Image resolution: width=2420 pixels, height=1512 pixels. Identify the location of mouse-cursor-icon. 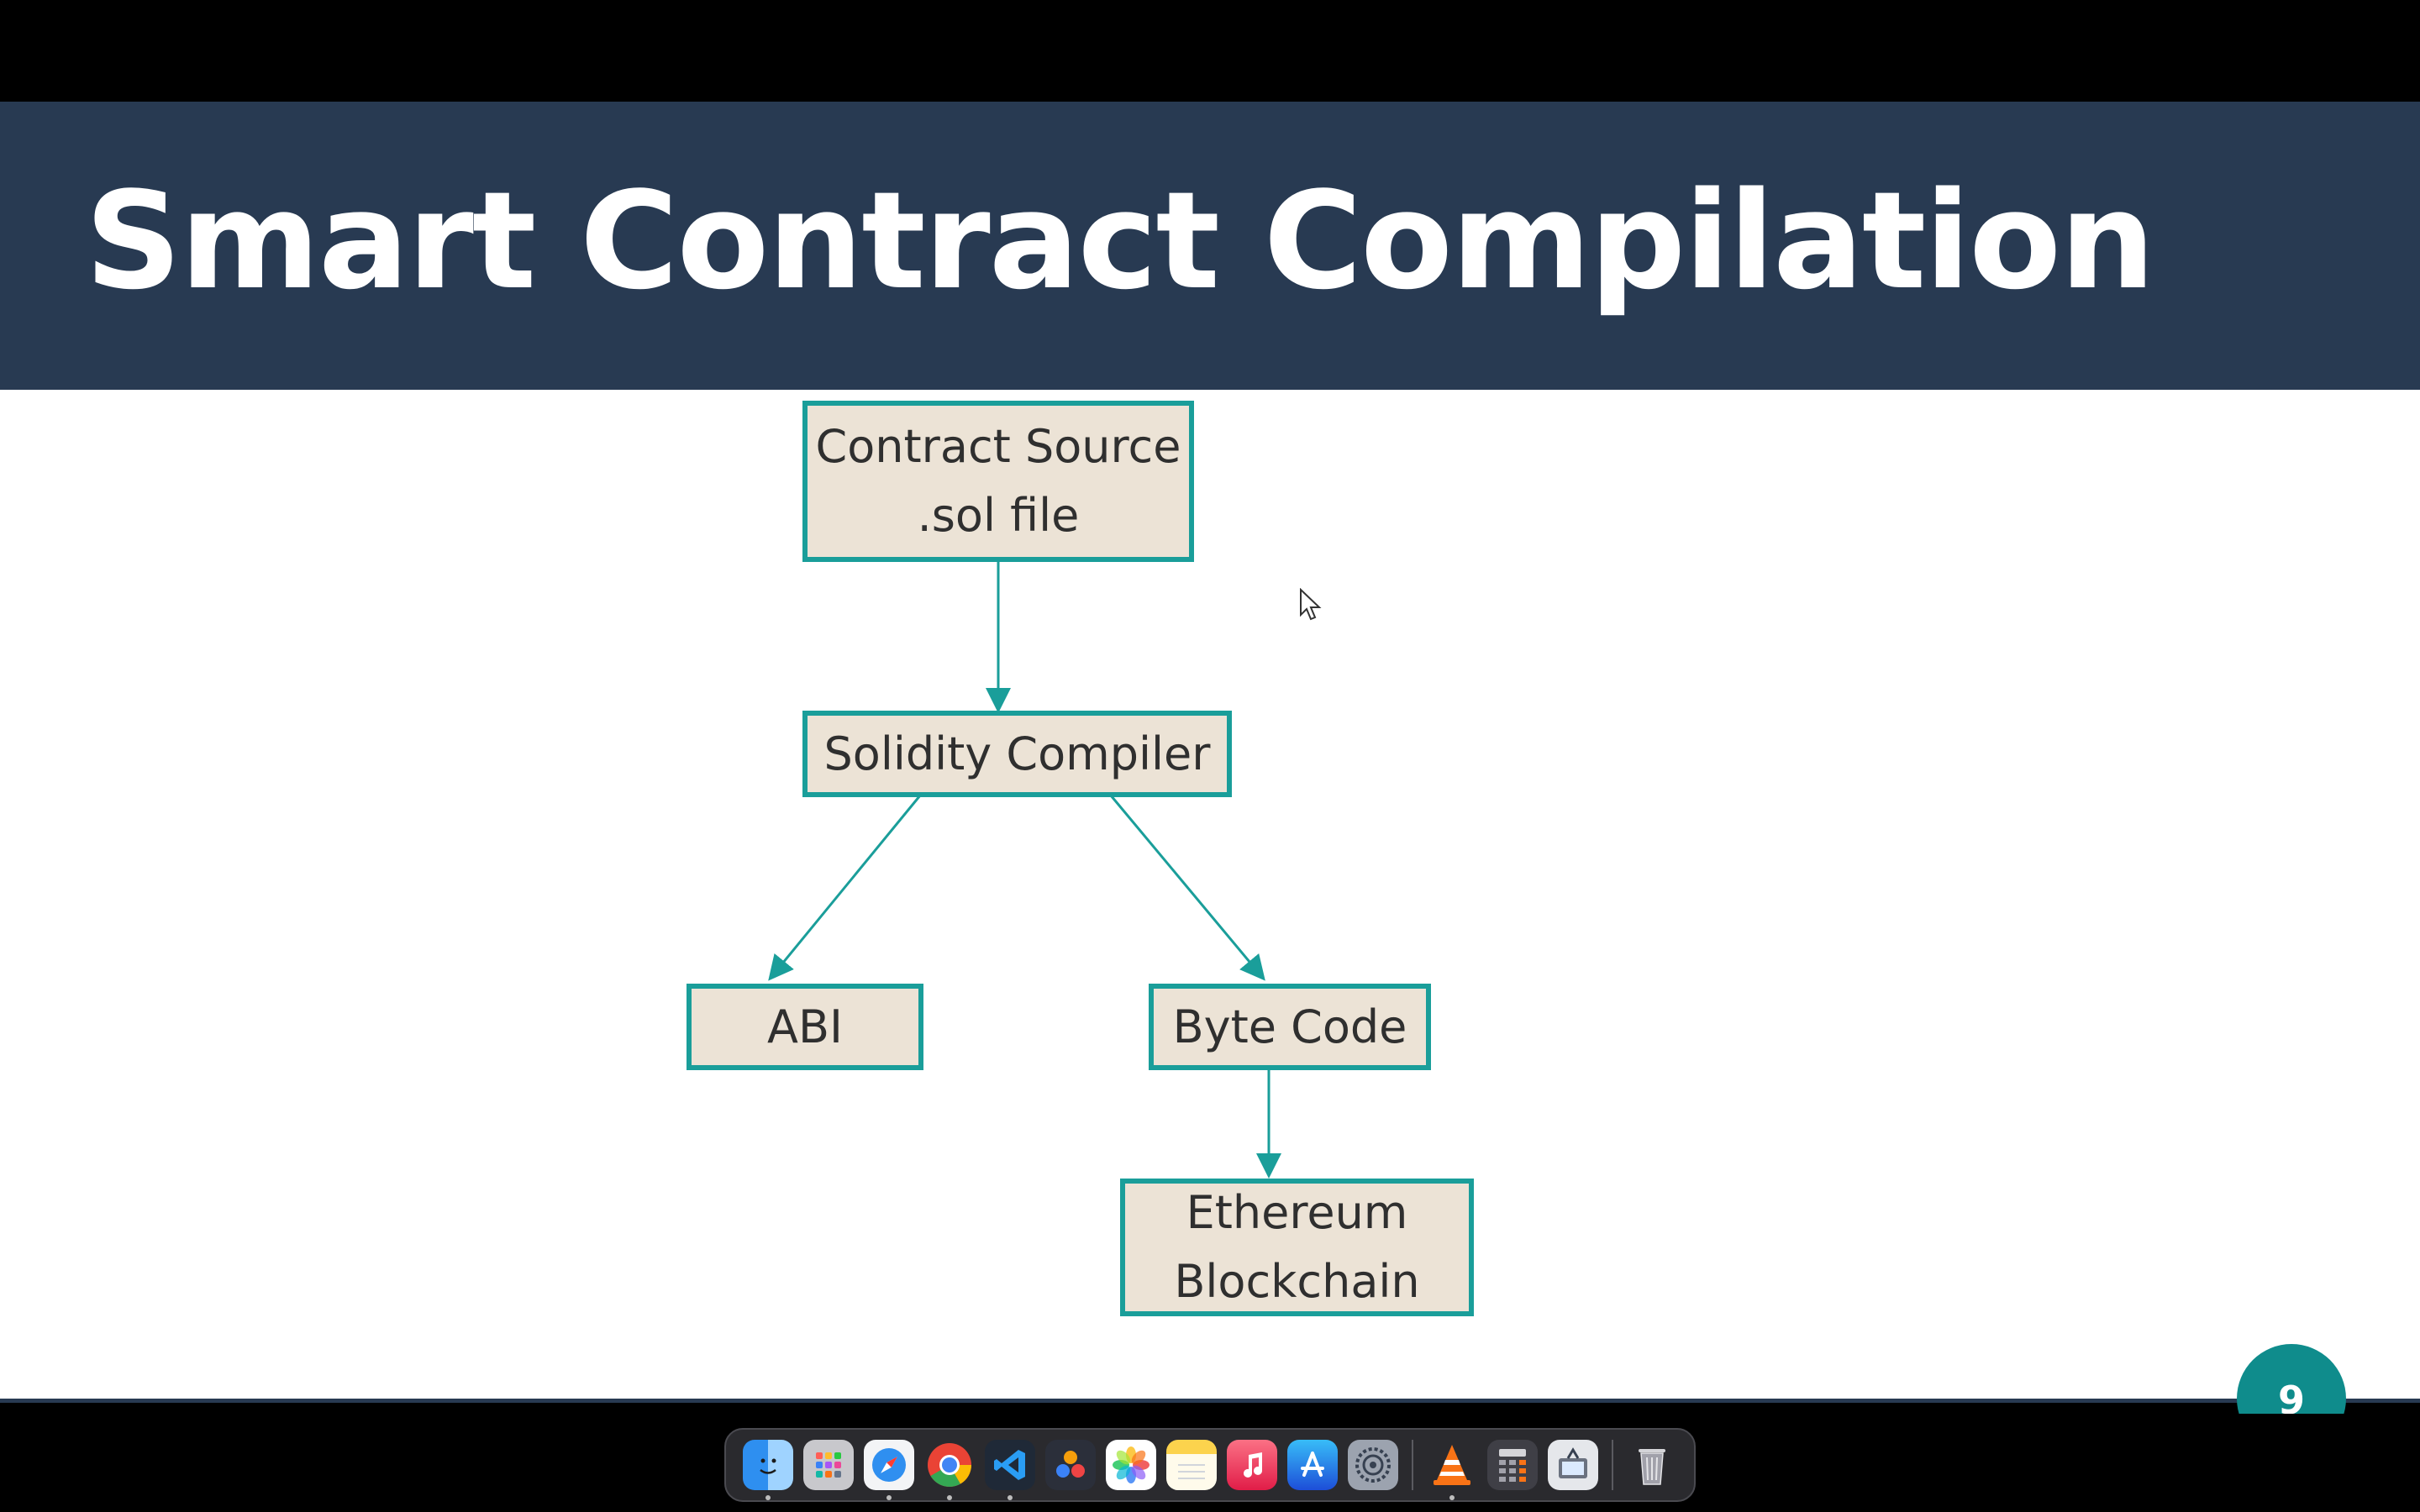
(1311, 604).